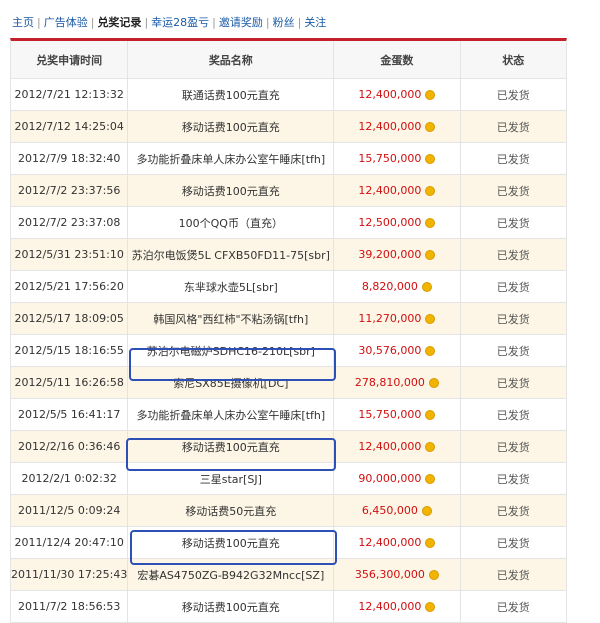 The image size is (600, 623). What do you see at coordinates (70, 478) in the screenshot?
I see `cell-time: 2012/2/1 0:02:32` at bounding box center [70, 478].